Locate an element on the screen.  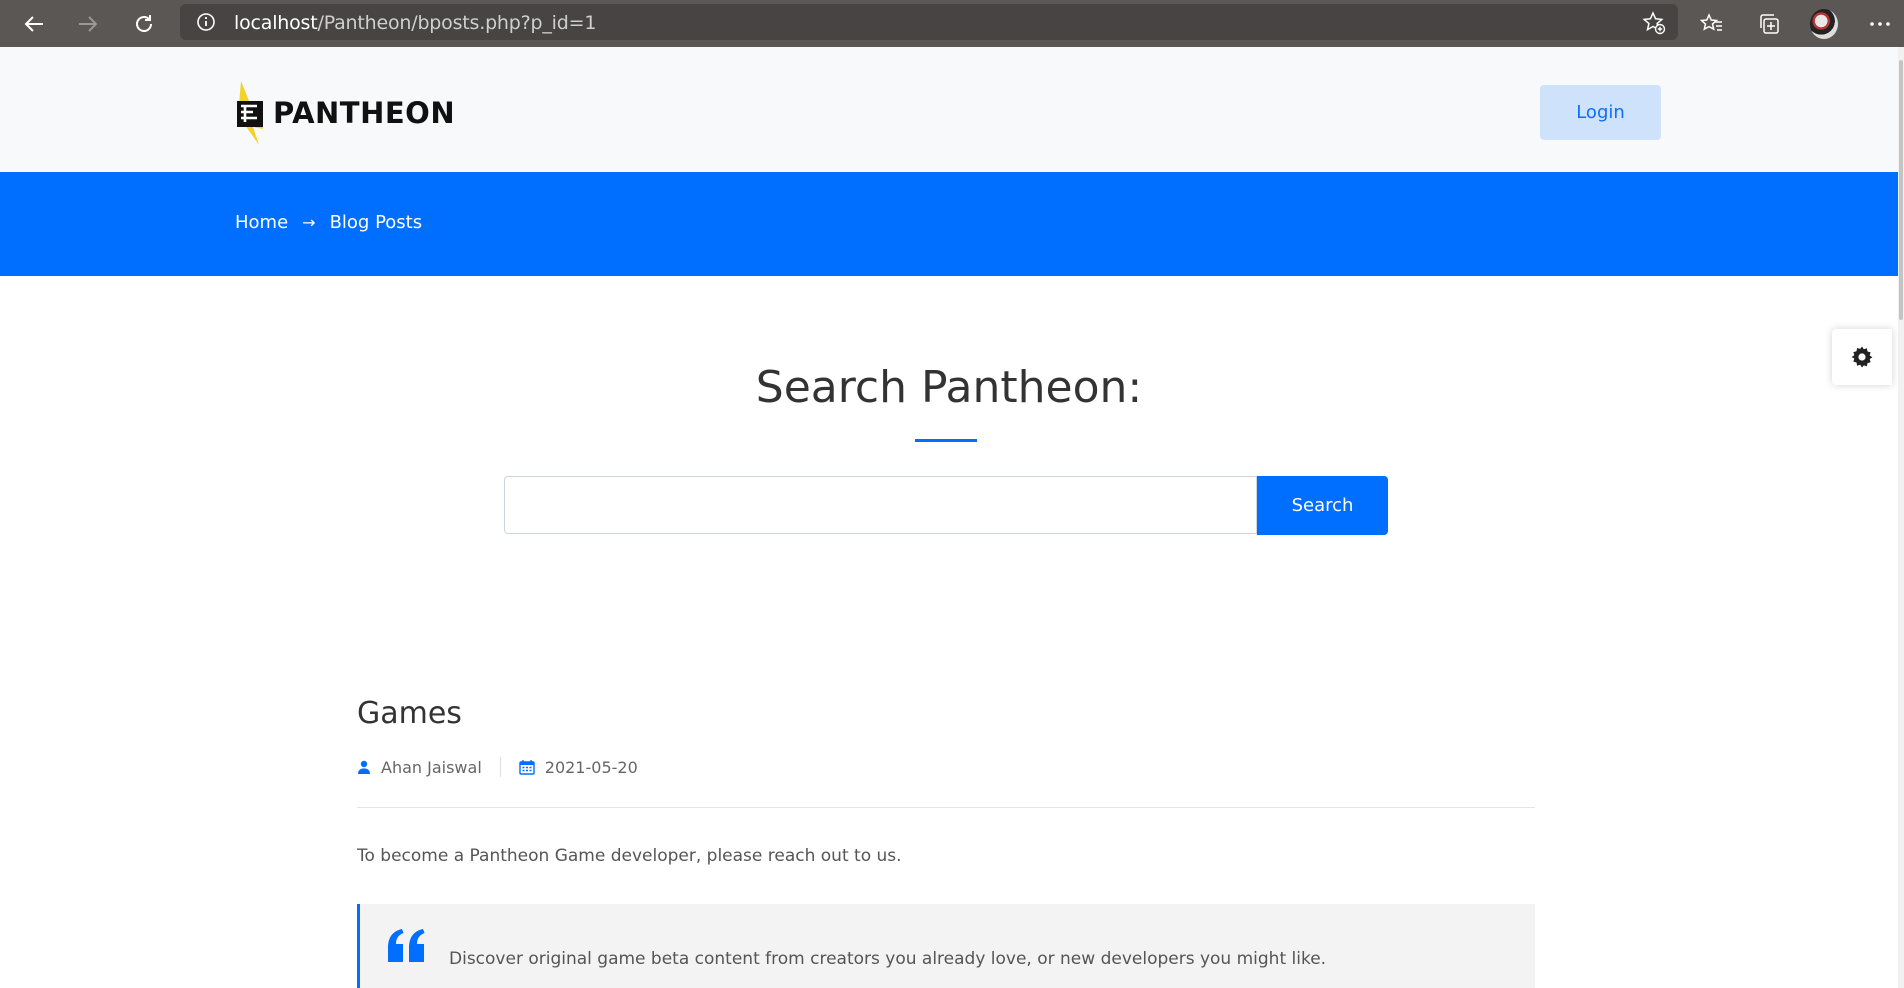
search-title: Search Pantheon: is located at coordinates (949, 387).